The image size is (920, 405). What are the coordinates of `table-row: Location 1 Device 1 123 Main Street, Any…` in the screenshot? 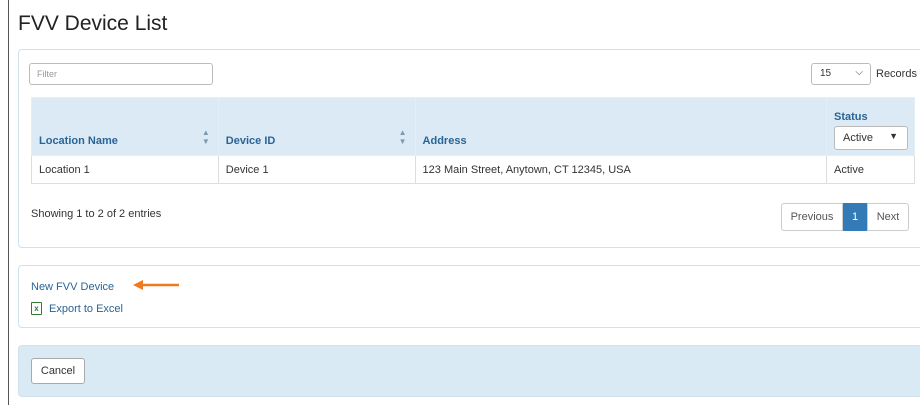 It's located at (473, 169).